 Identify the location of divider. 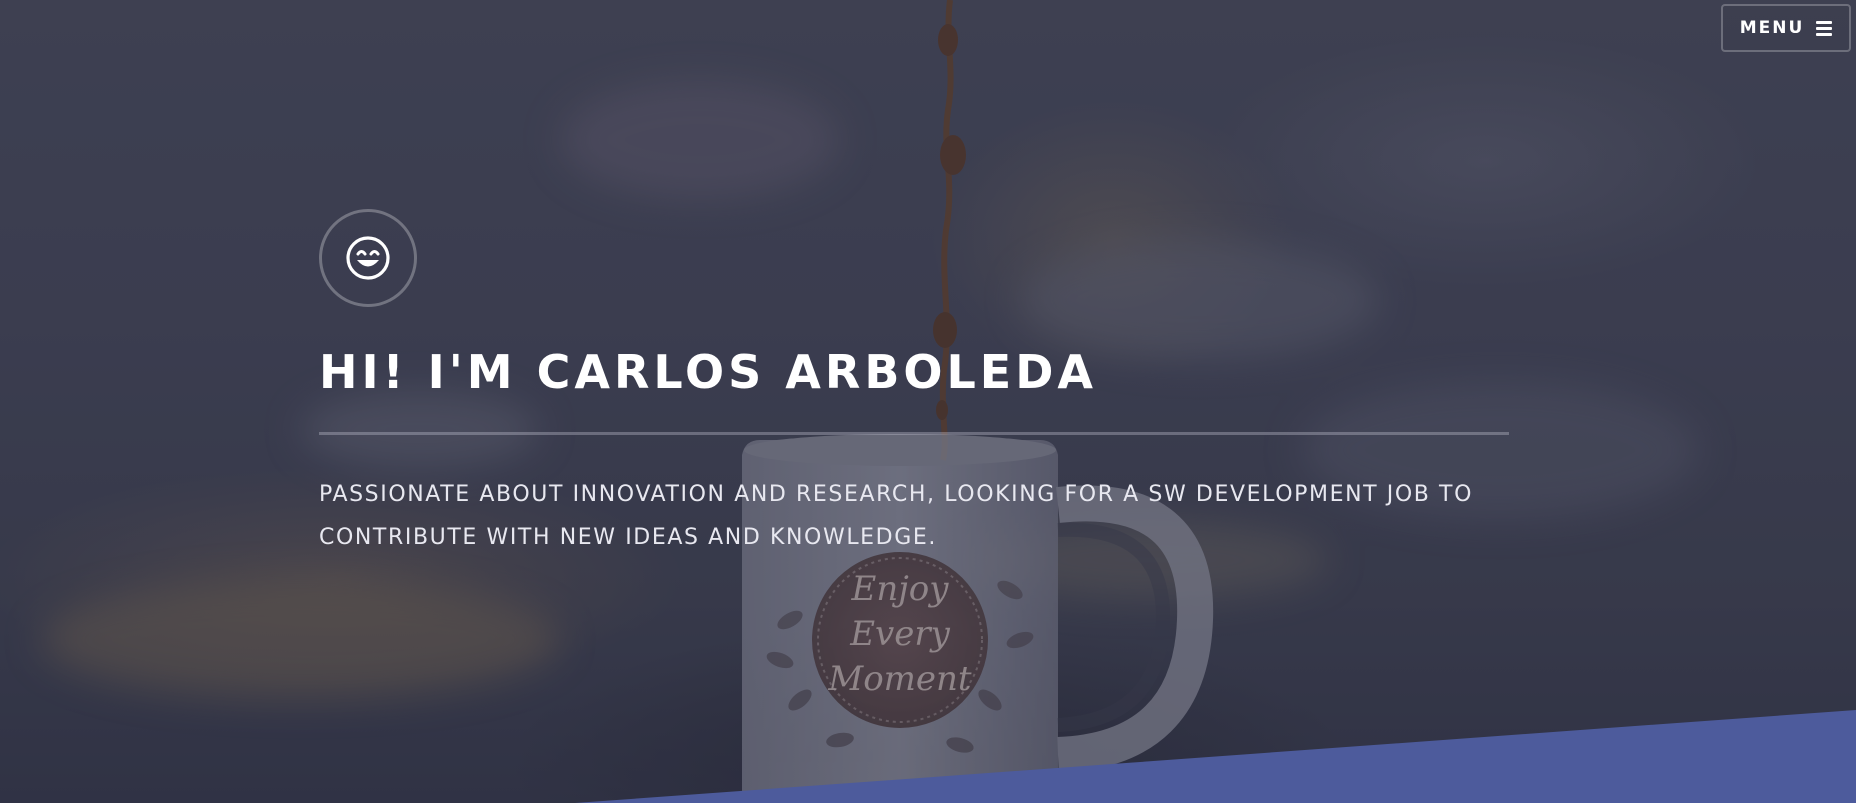
(914, 433).